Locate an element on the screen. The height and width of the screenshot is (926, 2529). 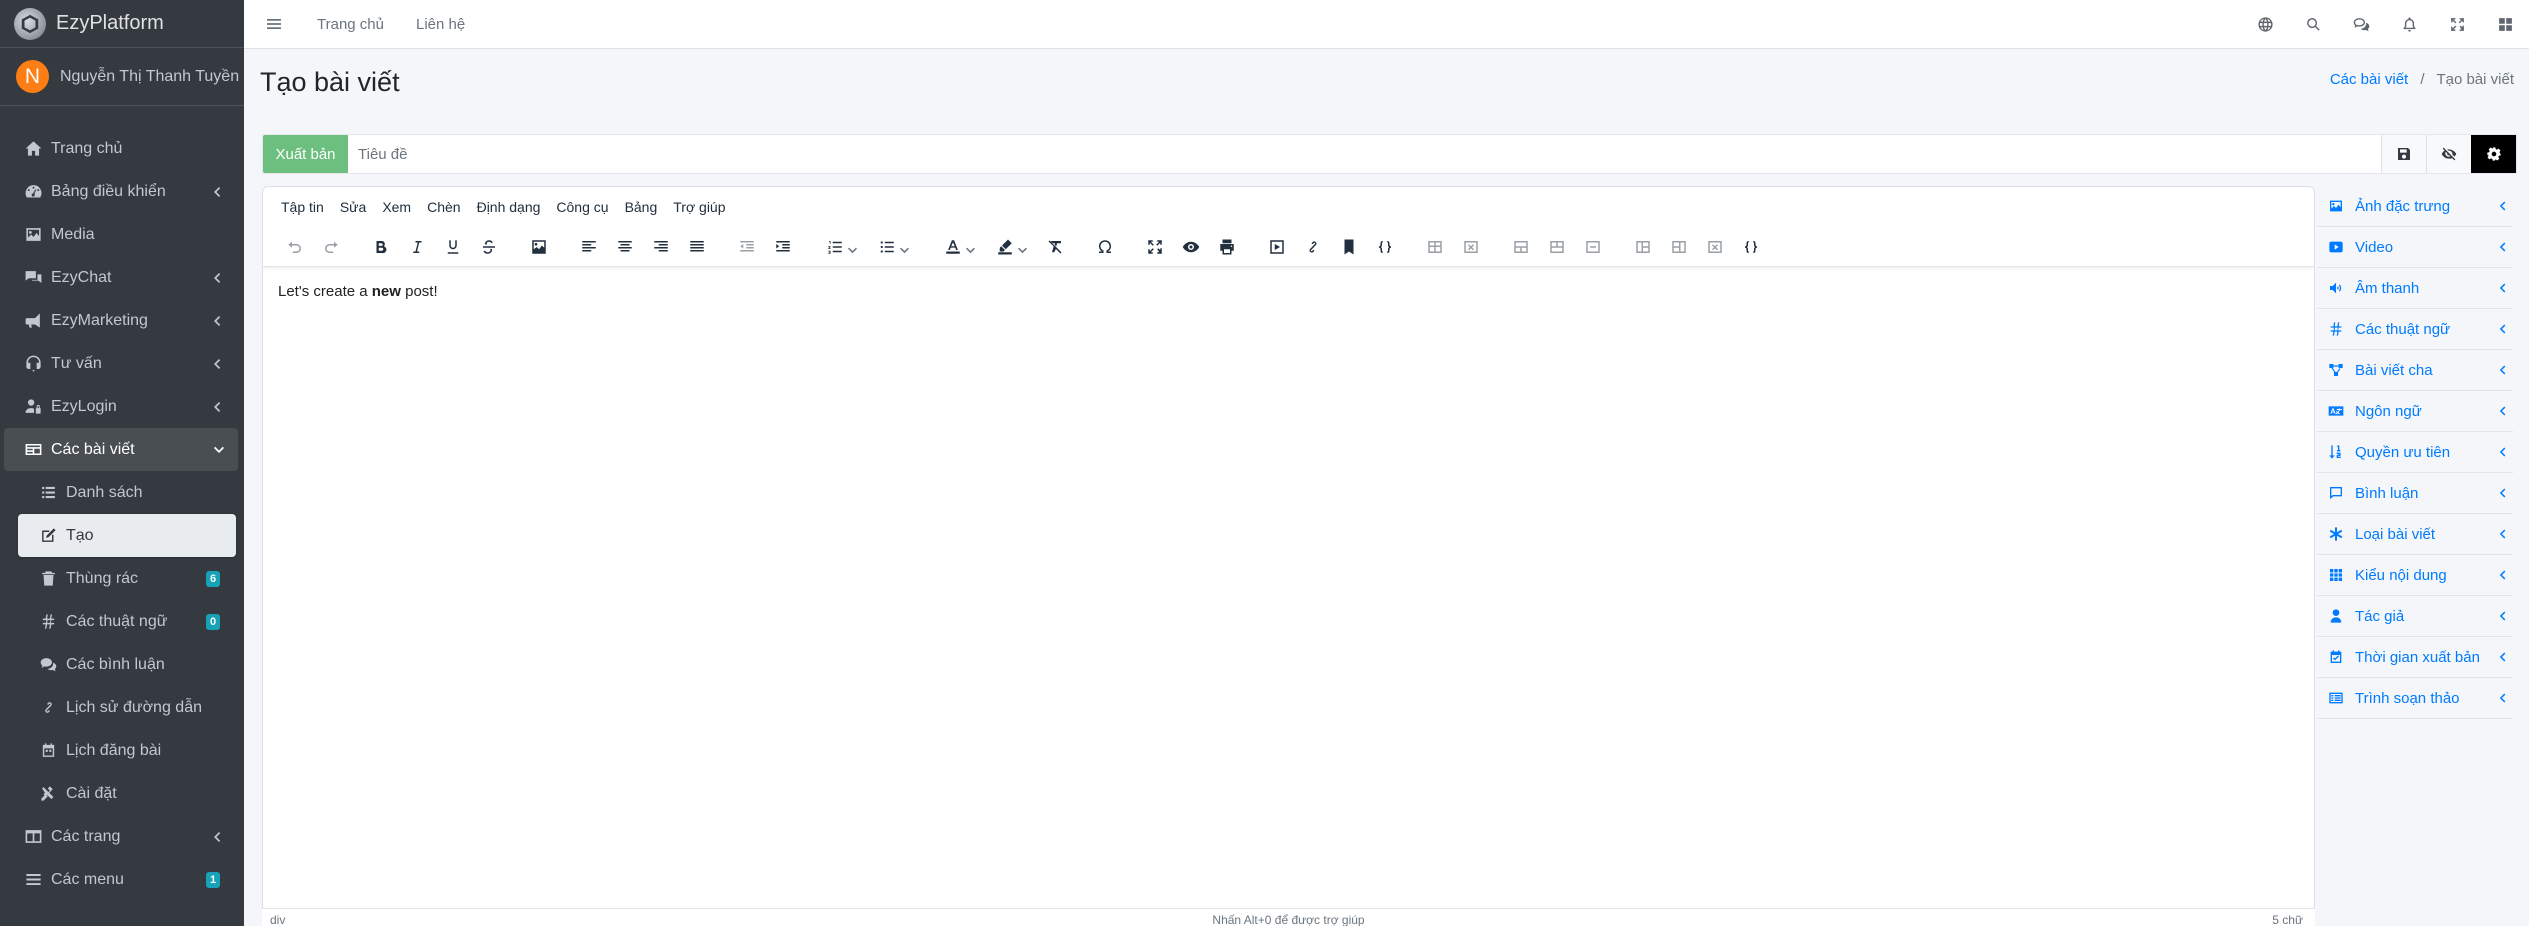
strikethrough-button is located at coordinates (489, 247).